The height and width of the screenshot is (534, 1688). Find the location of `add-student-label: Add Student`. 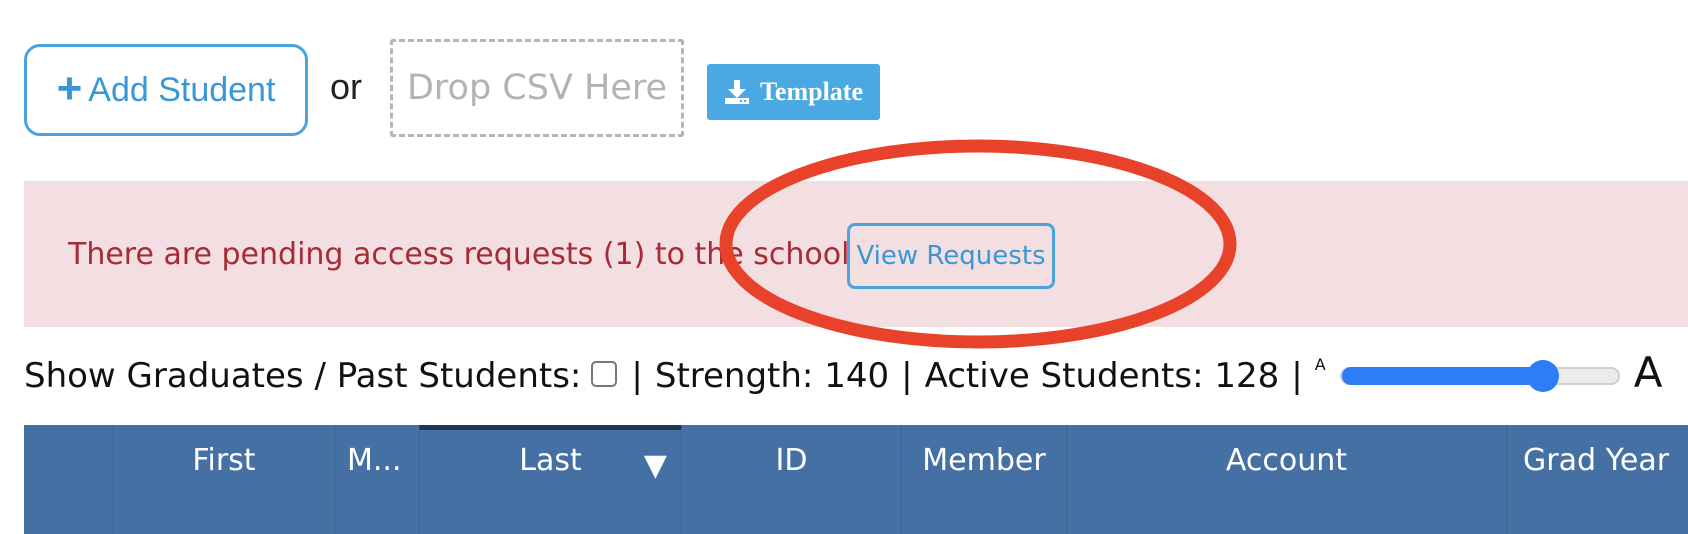

add-student-label: Add Student is located at coordinates (182, 89).